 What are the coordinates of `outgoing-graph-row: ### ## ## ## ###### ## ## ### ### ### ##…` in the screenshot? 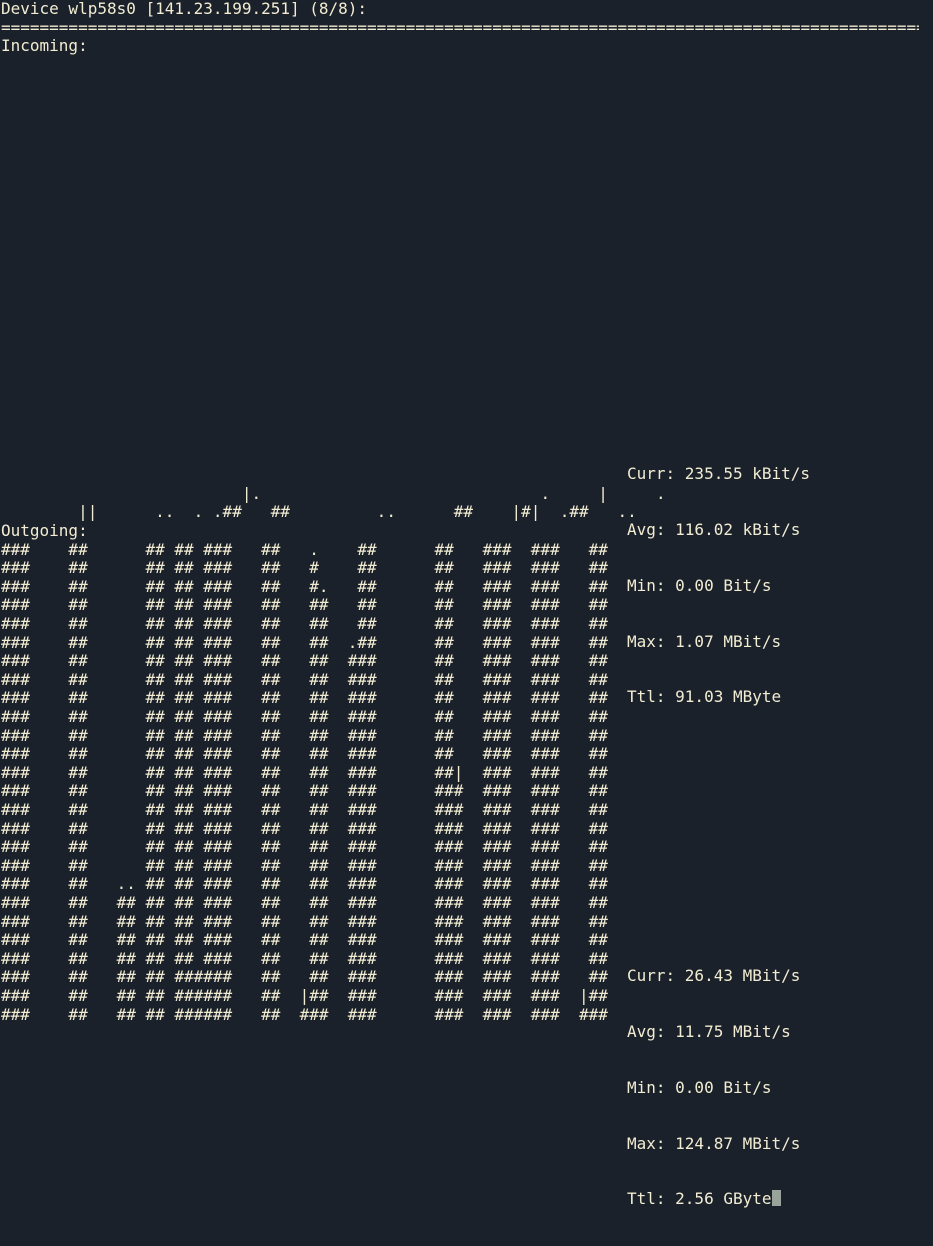 It's located at (304, 977).